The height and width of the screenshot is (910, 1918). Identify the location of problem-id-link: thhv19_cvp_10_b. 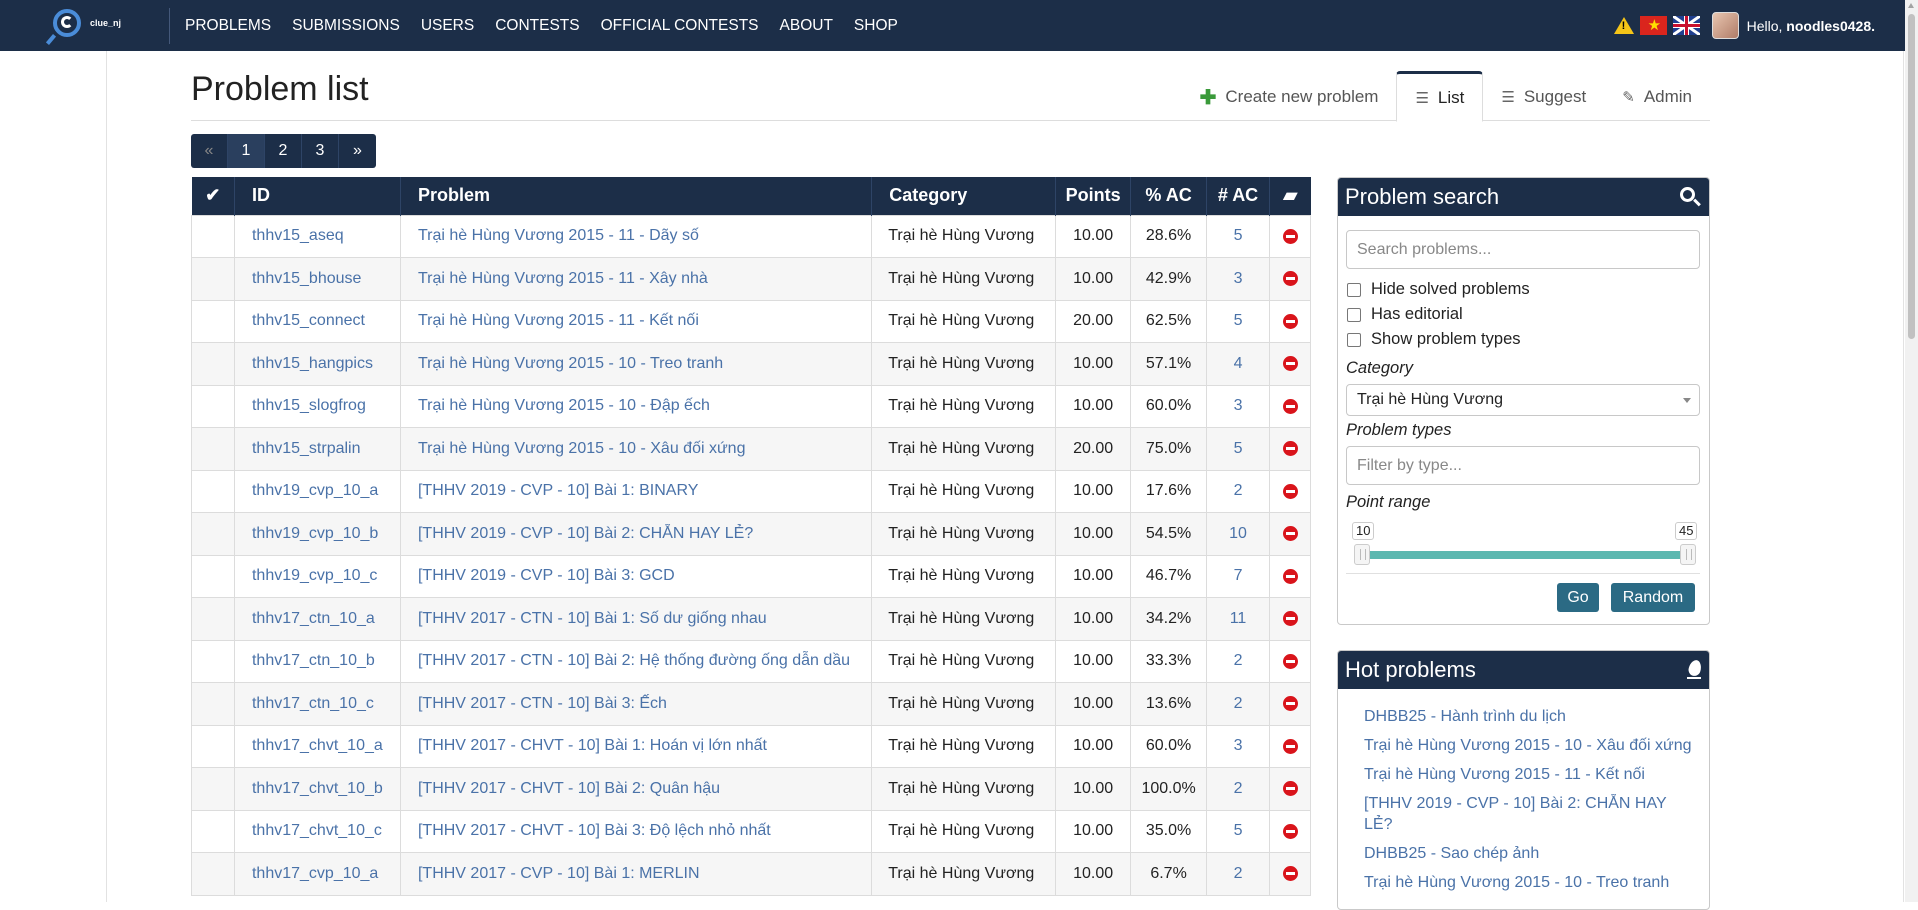
(315, 533).